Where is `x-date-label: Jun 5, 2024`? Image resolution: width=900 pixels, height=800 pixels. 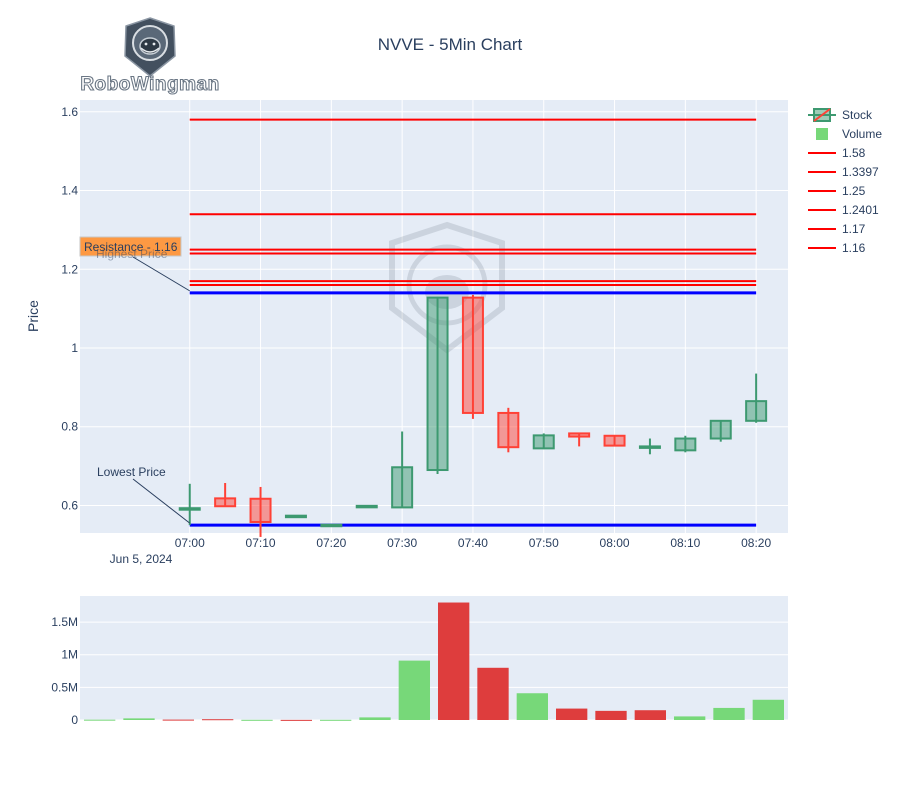 x-date-label: Jun 5, 2024 is located at coordinates (141, 559).